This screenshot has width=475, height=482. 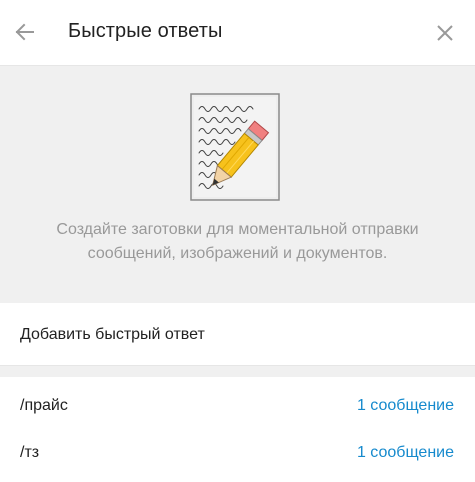 What do you see at coordinates (237, 334) in the screenshot?
I see `add-quick-reply-button: Добавить быстрый ответ` at bounding box center [237, 334].